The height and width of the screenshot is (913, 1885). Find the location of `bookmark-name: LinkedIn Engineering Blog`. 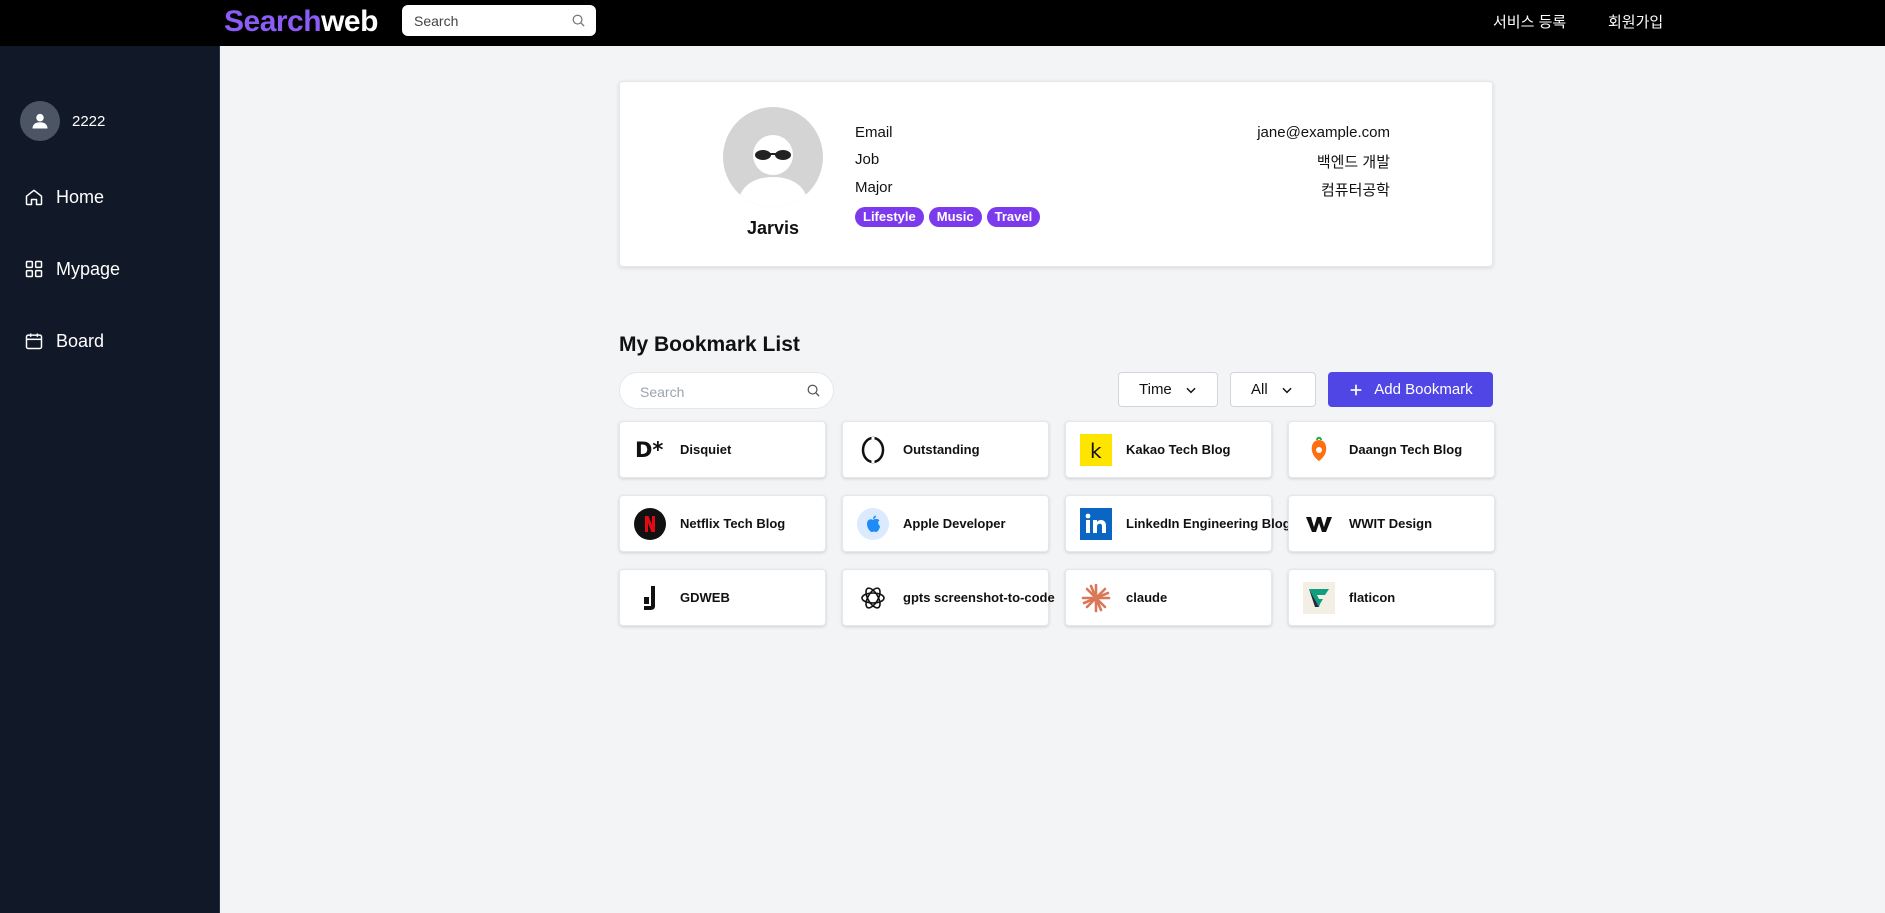

bookmark-name: LinkedIn Engineering Blog is located at coordinates (1208, 523).